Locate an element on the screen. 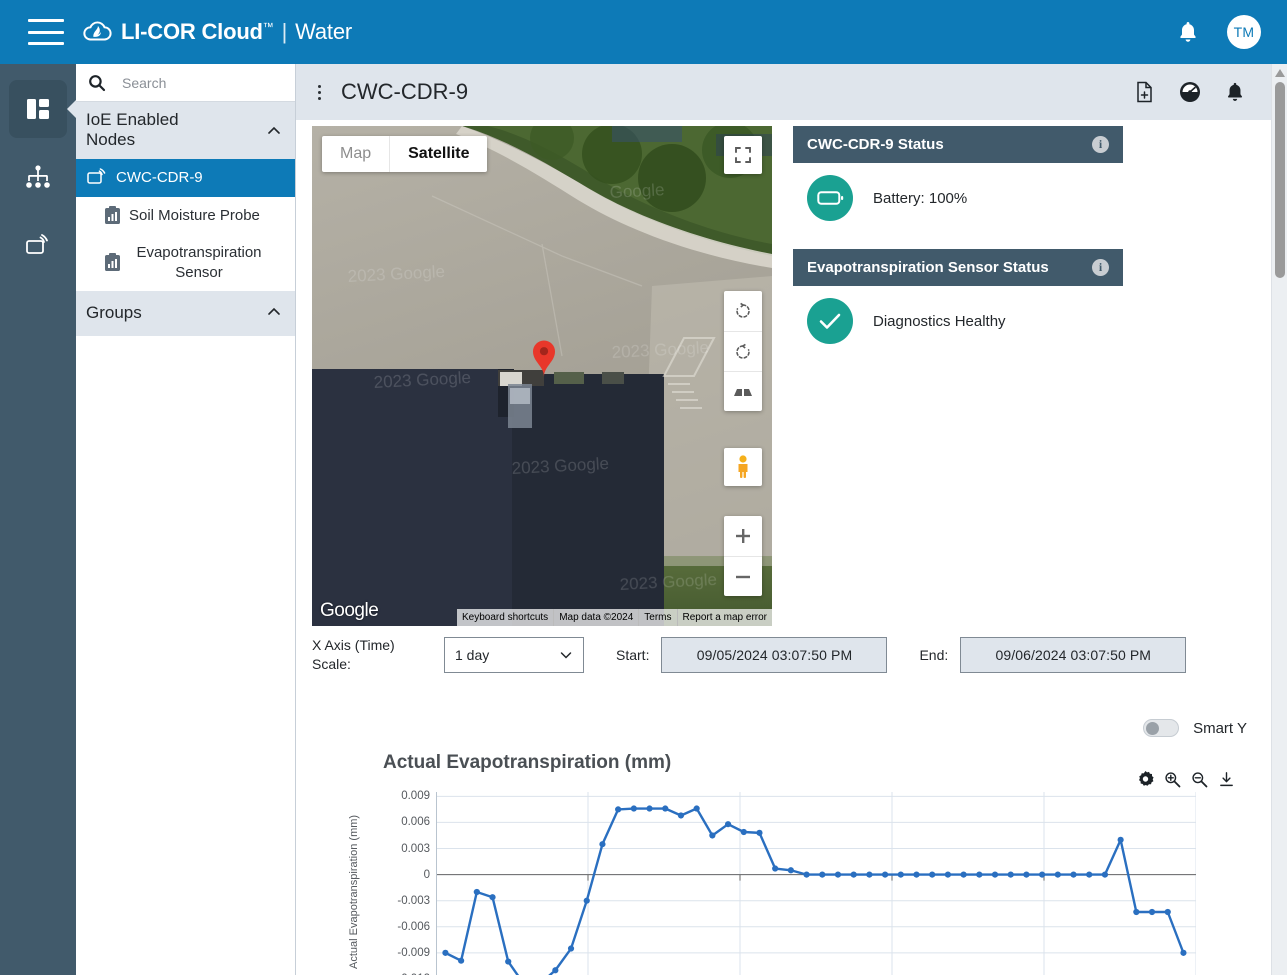 The width and height of the screenshot is (1287, 975). rail-item-network is located at coordinates (38, 177).